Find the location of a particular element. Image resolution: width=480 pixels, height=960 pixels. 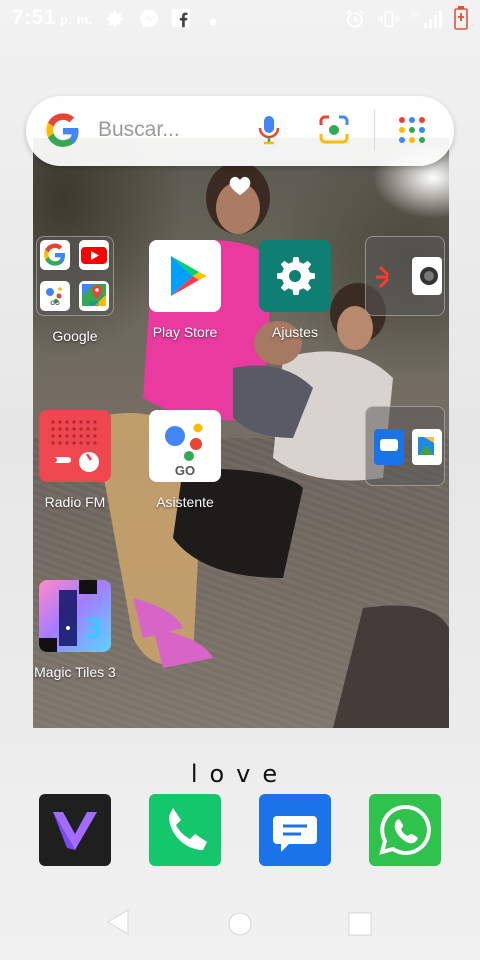

app-asistente: GO Asistente is located at coordinates (185, 460).